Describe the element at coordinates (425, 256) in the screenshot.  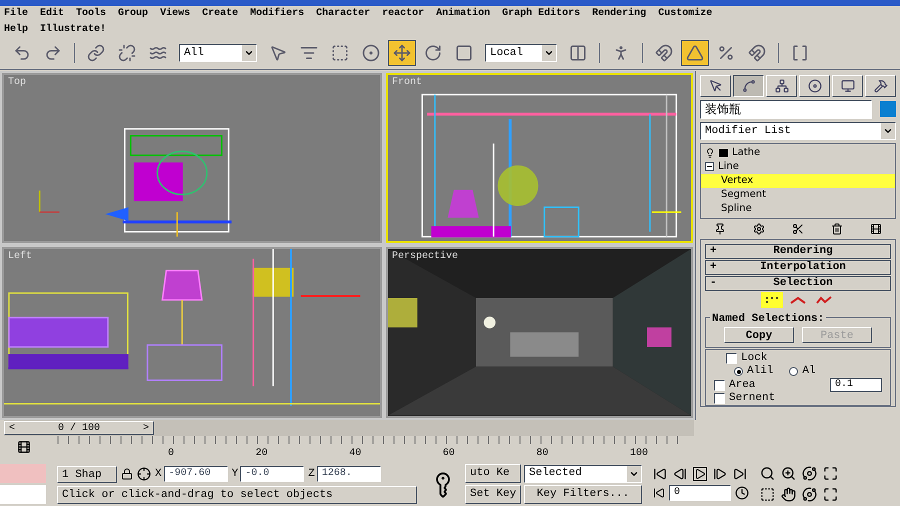
I see `viewport-label: Perspective` at that location.